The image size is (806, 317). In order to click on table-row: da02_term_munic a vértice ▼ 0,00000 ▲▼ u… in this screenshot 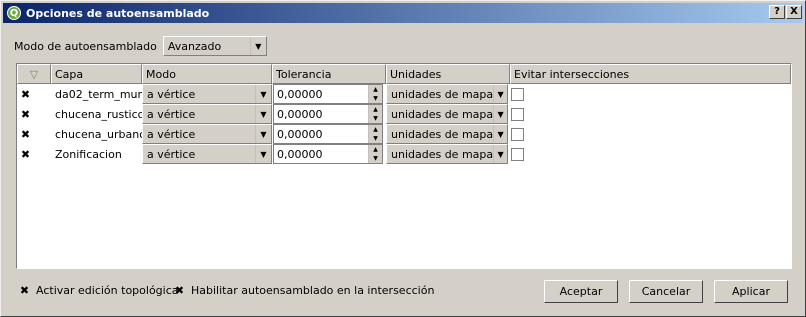, I will do `click(404, 94)`.